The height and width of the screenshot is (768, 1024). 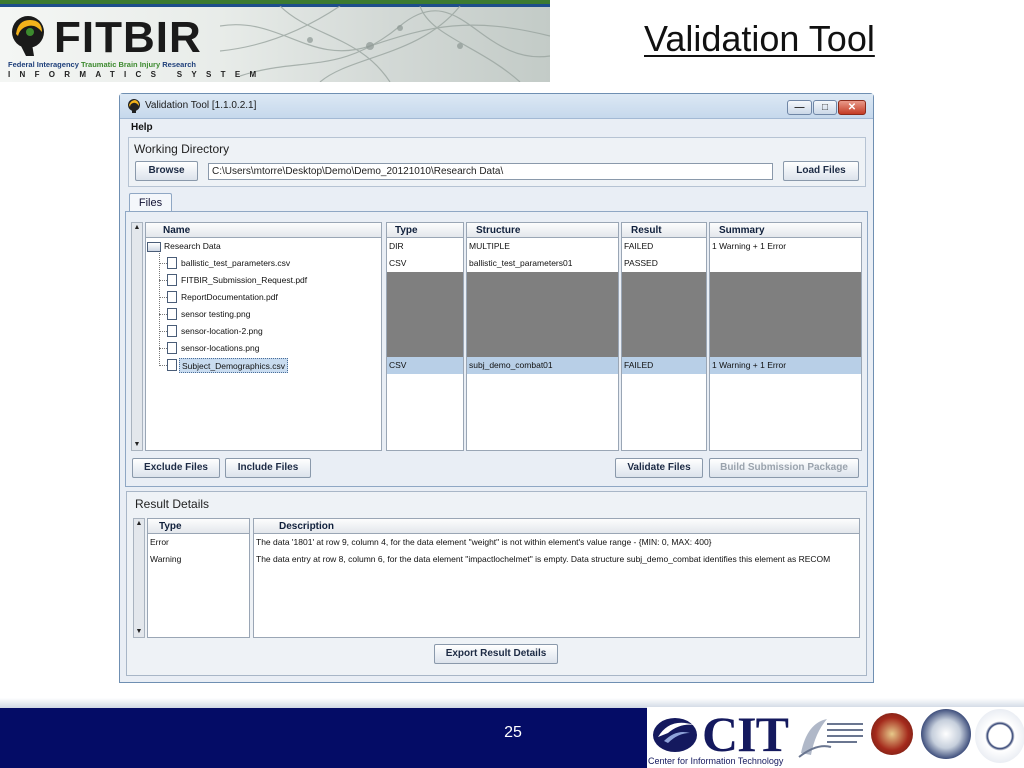 What do you see at coordinates (263, 348) in the screenshot?
I see `tree-row-file: sensor-locations.png` at bounding box center [263, 348].